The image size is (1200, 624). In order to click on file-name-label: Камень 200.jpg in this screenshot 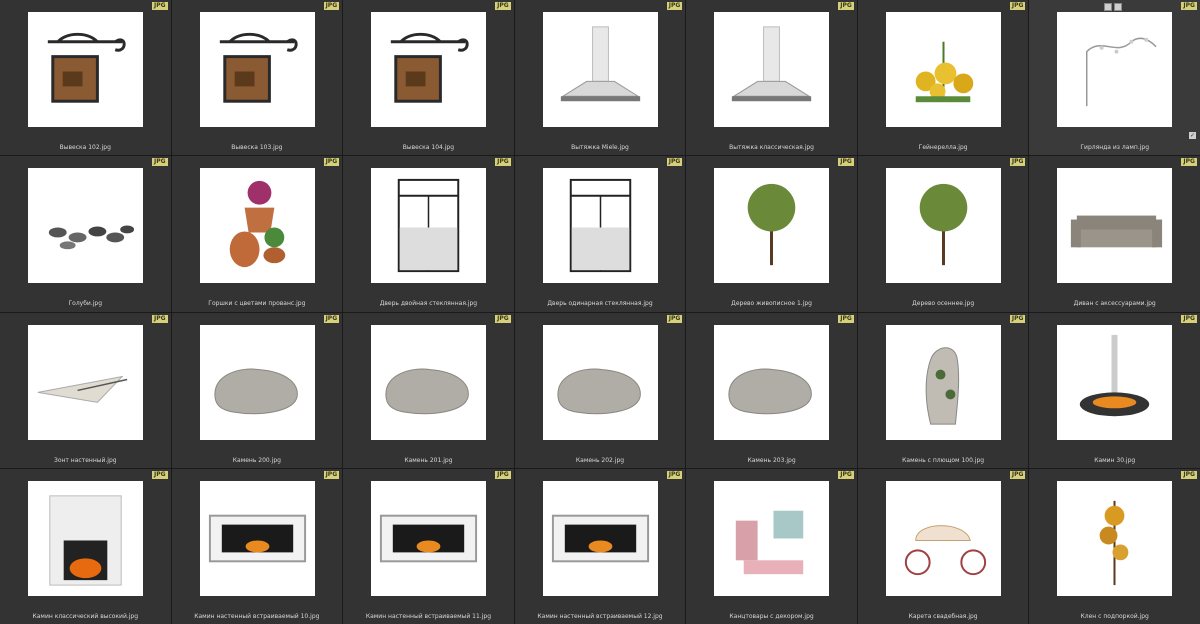, I will do `click(256, 460)`.